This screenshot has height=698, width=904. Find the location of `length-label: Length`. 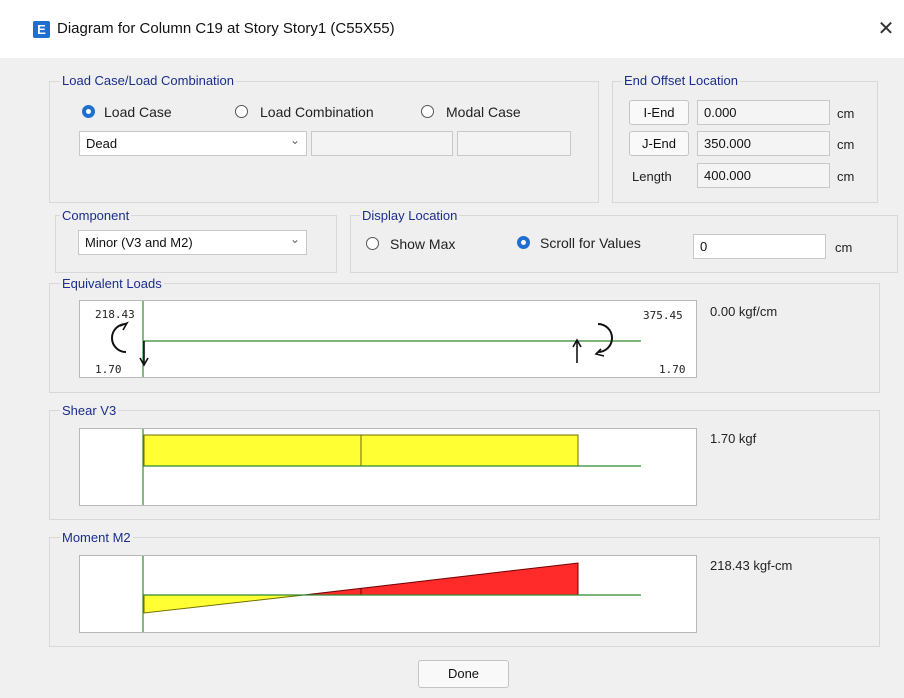

length-label: Length is located at coordinates (652, 176).